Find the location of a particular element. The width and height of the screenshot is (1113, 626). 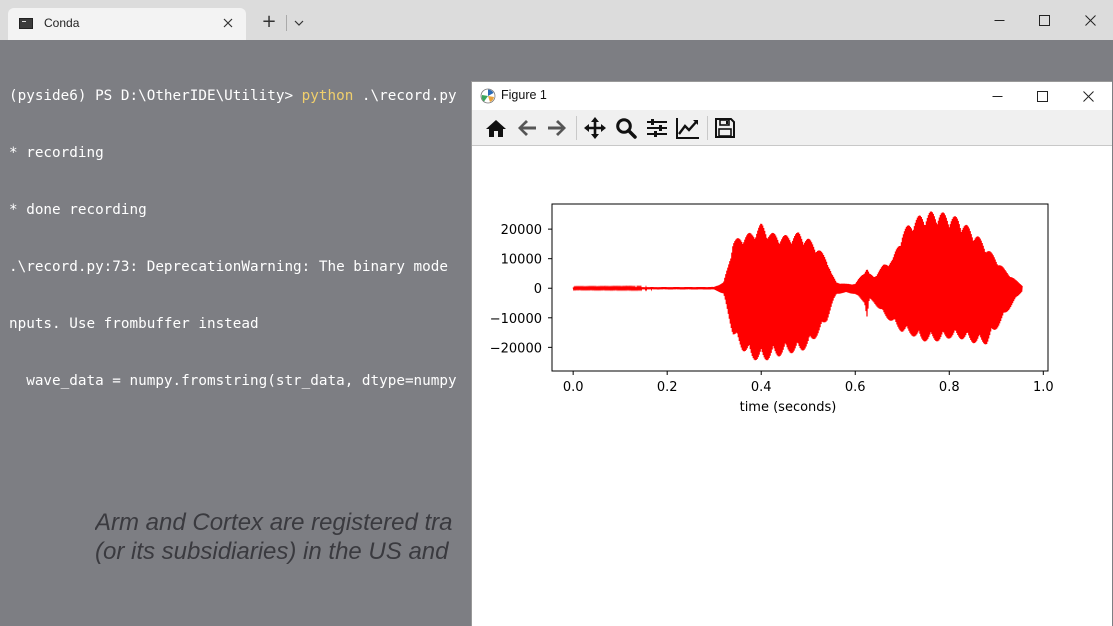

matplotlib-icon is located at coordinates (488, 98).